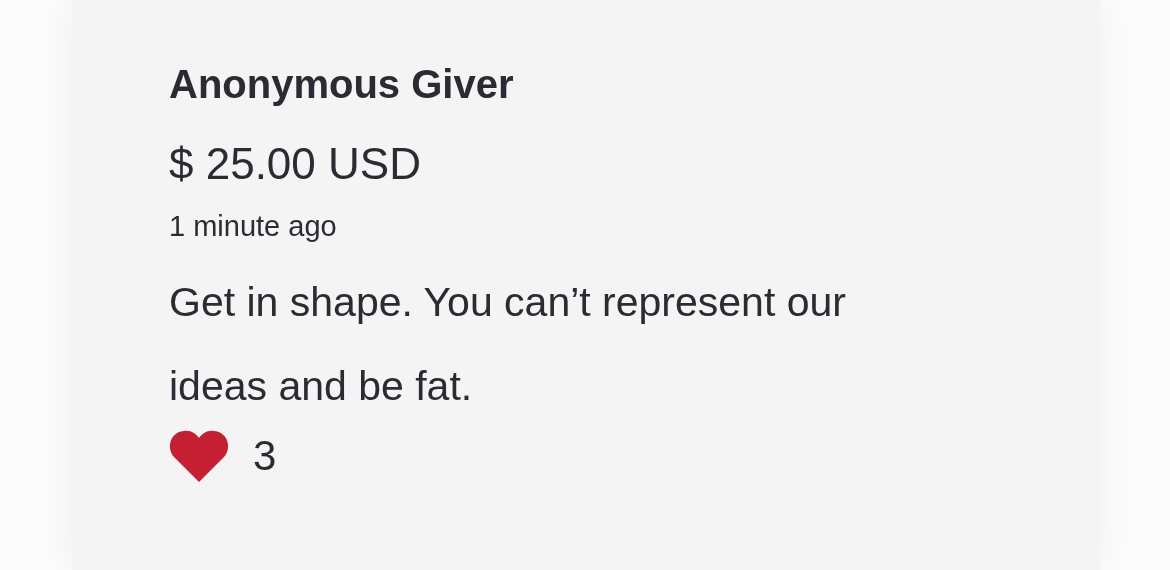 This screenshot has width=1170, height=570. What do you see at coordinates (508, 344) in the screenshot?
I see `donation-message: Get in shape. You can’t represent our ideas and be fat.` at bounding box center [508, 344].